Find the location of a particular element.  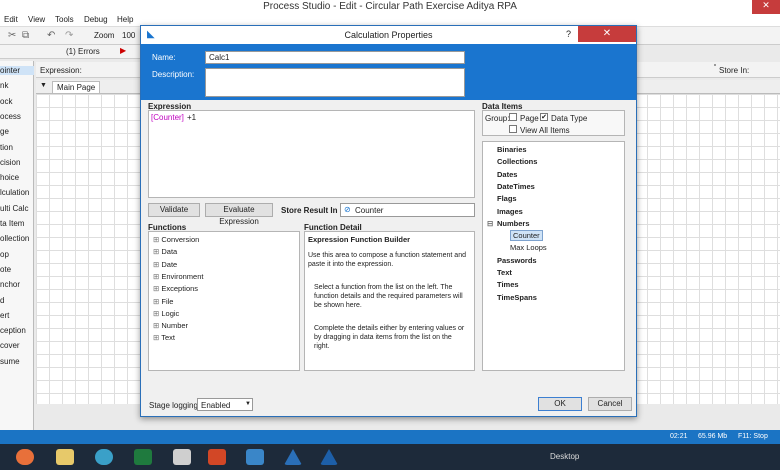

palette-item: nk is located at coordinates (17, 85).